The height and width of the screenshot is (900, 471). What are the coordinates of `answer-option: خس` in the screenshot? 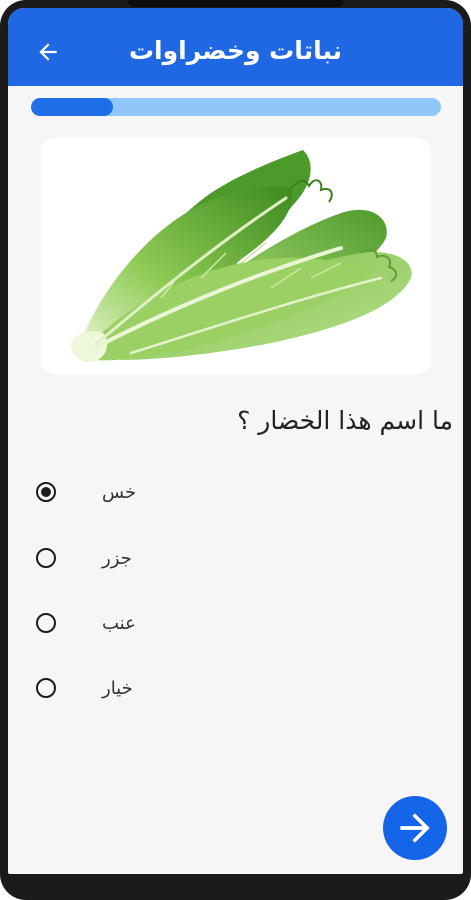 It's located at (126, 492).